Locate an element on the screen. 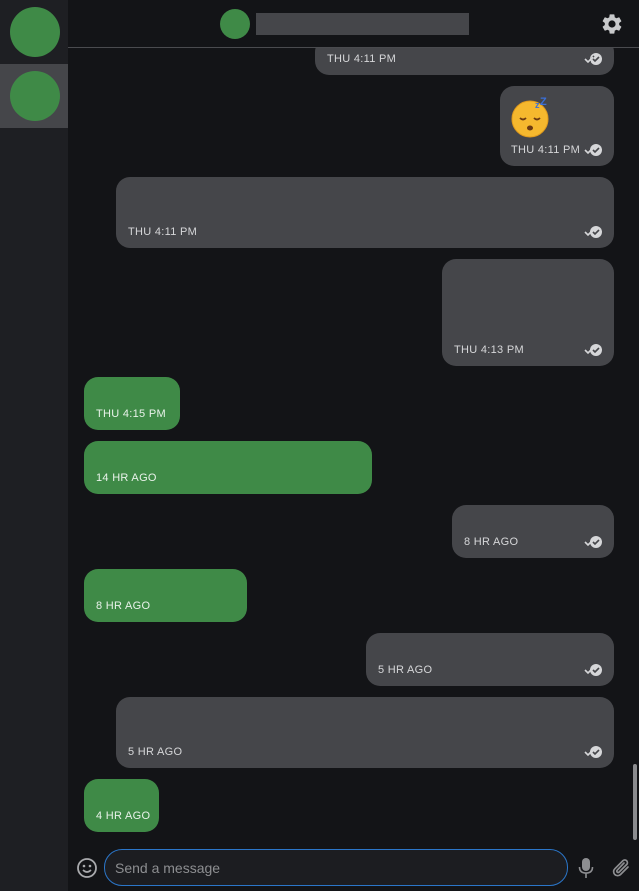  emoji-icon is located at coordinates (87, 868).